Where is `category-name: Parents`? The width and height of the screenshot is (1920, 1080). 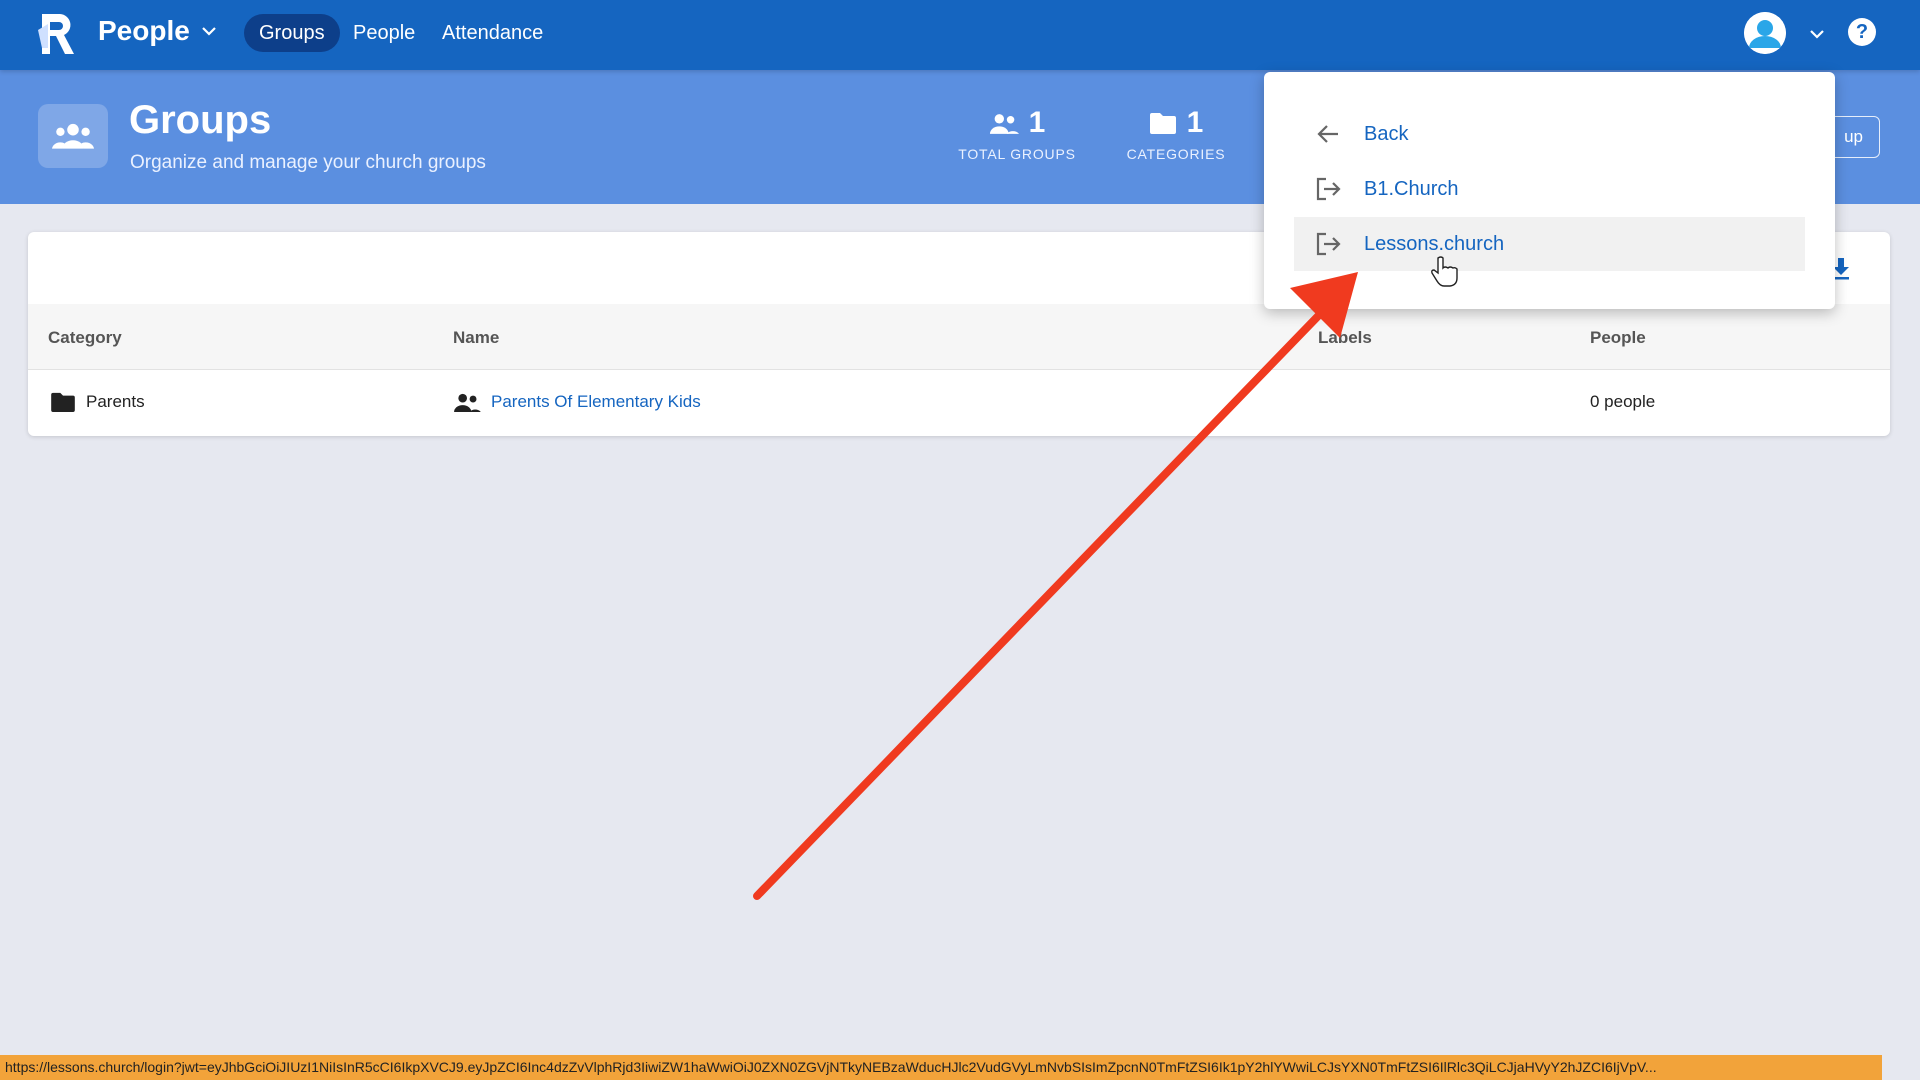 category-name: Parents is located at coordinates (115, 401).